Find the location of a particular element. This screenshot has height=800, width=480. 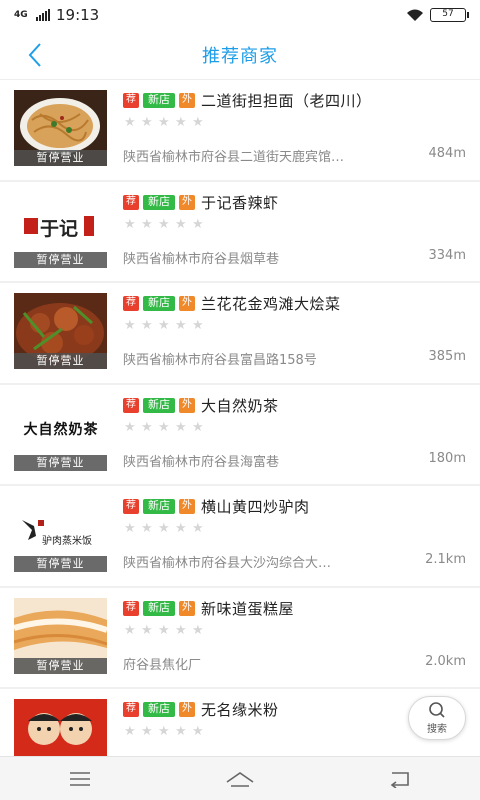

status-bar: 4G 19:13 57 is located at coordinates (240, 15).